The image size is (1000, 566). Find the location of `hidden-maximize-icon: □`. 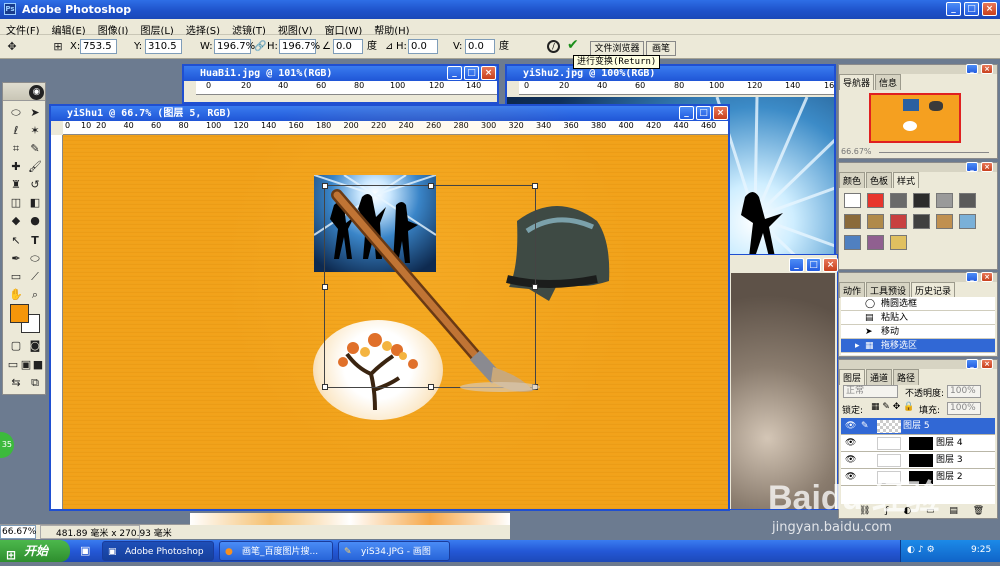

hidden-maximize-icon: □ is located at coordinates (813, 265).